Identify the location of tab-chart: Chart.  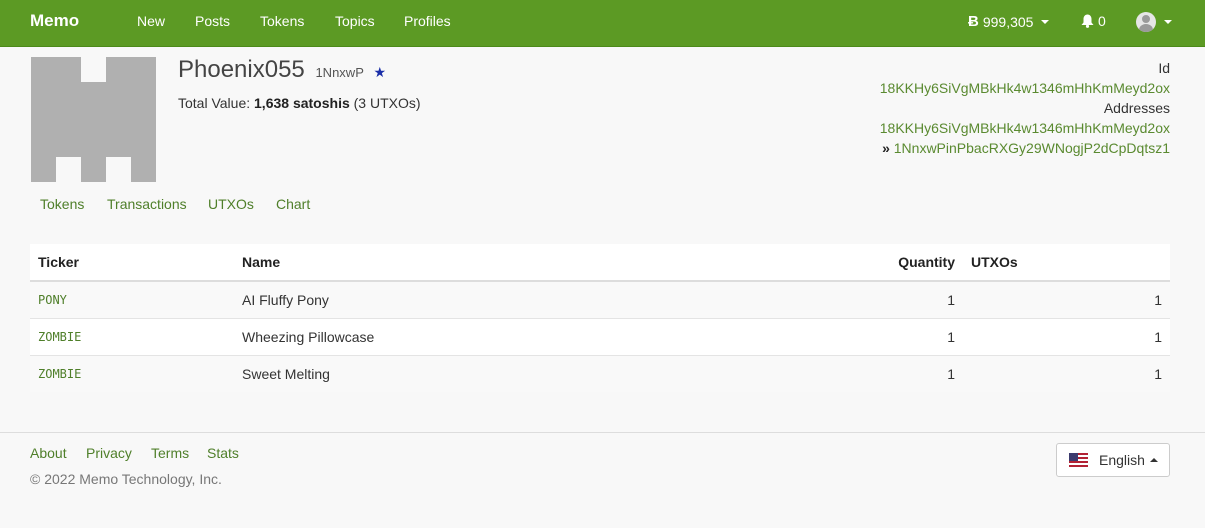
(293, 204).